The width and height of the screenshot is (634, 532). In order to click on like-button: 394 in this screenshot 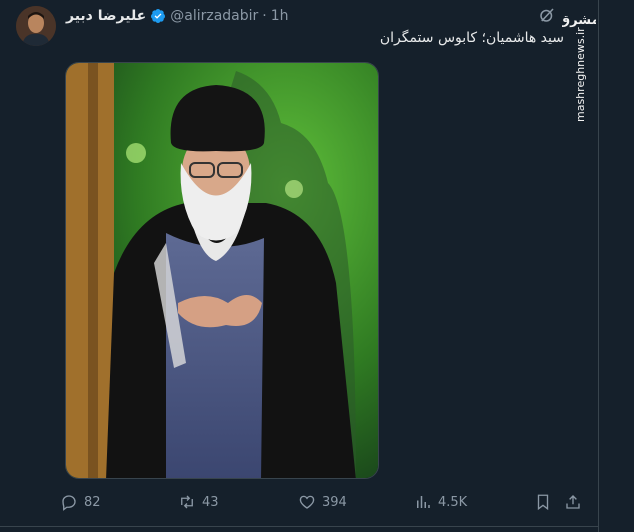, I will do `click(322, 502)`.